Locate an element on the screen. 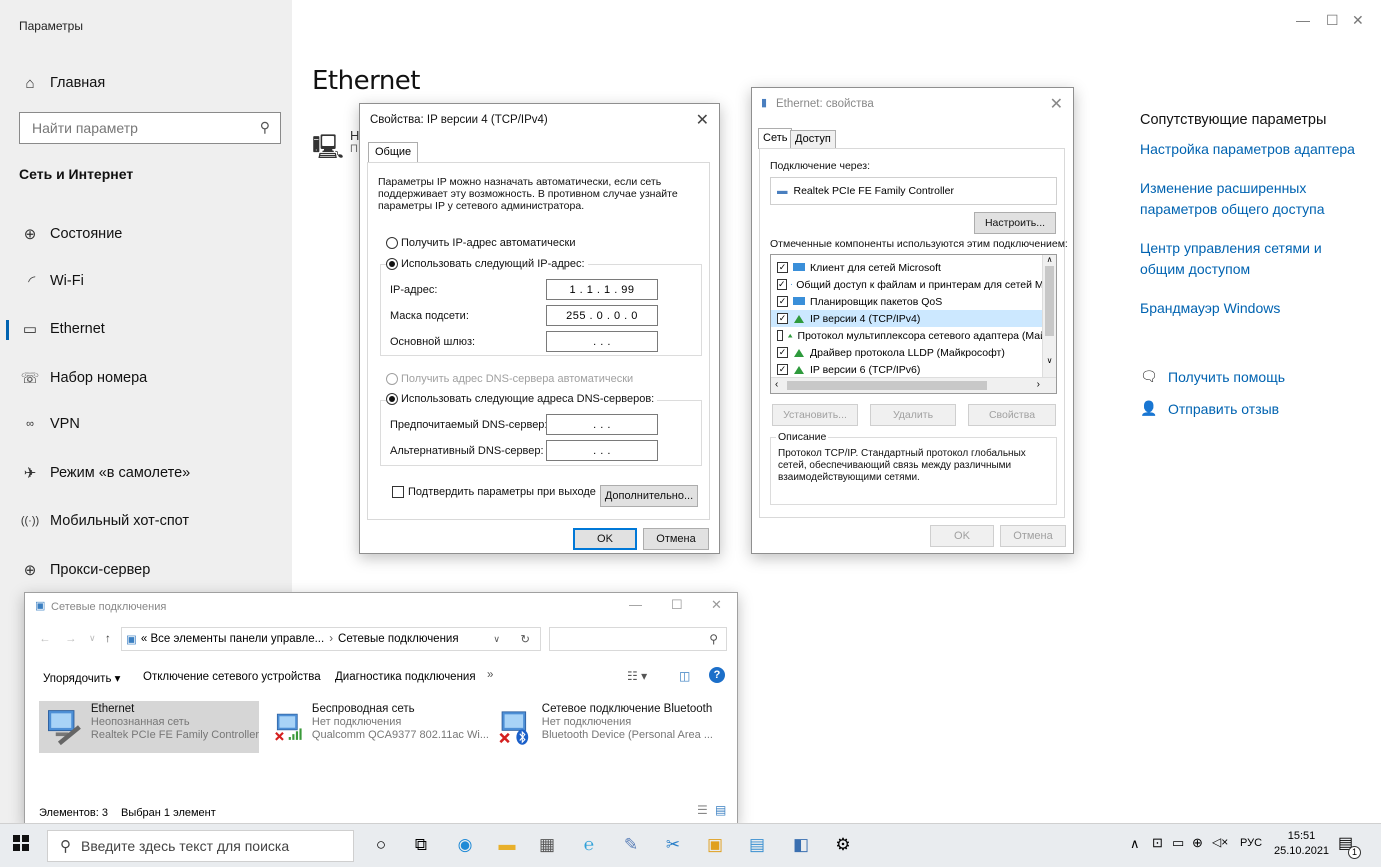 The height and width of the screenshot is (867, 1381). nav-wifi: ◜ Wi-Fi is located at coordinates (146, 281).